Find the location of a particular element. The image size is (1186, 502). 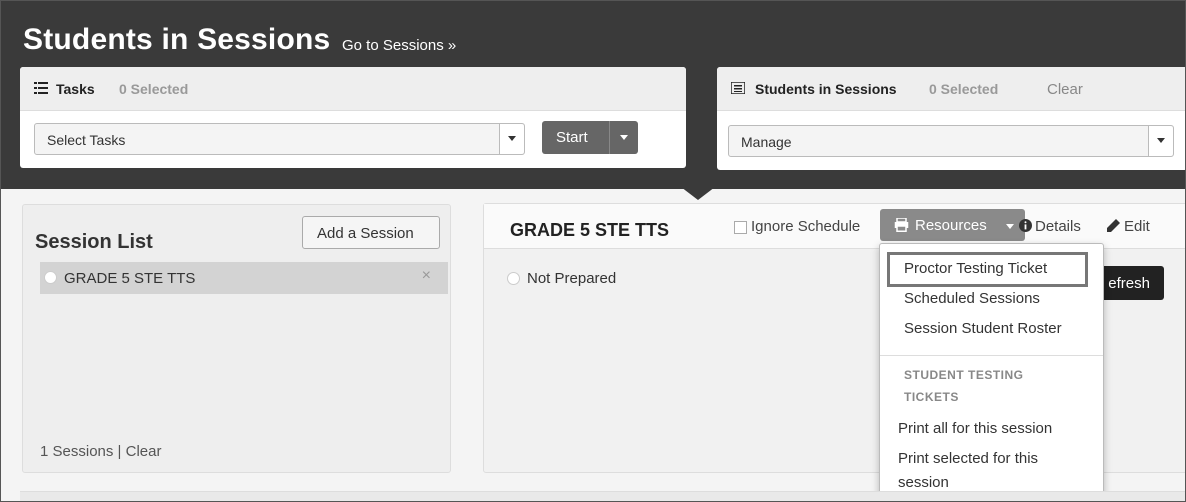

manage-caret is located at coordinates (1160, 141).